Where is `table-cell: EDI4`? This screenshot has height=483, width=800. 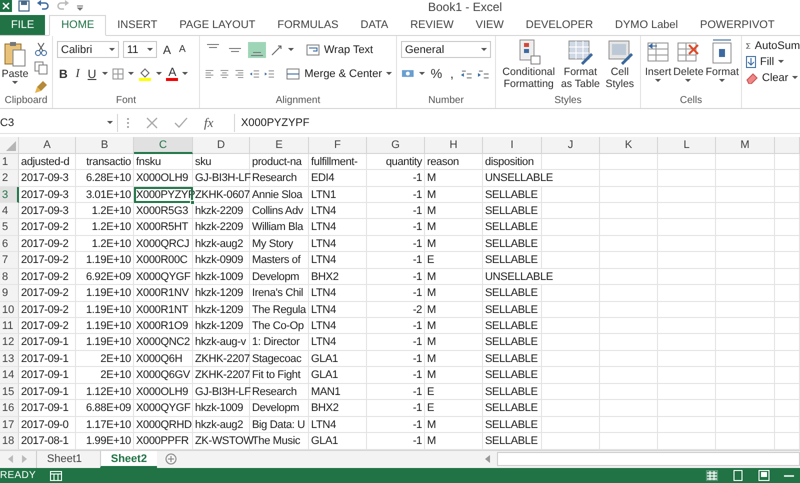
table-cell: EDI4 is located at coordinates (338, 178).